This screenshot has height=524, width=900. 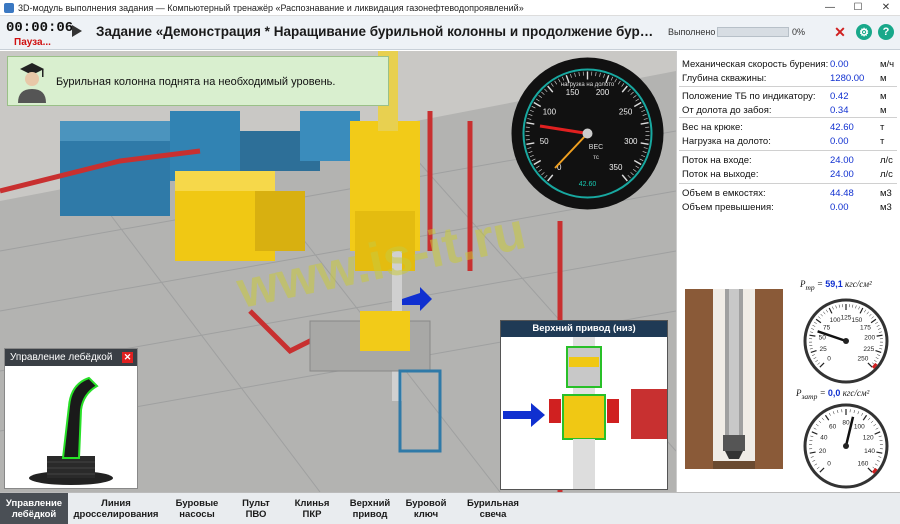 I want to click on param-row: Механическая скорость бурения: 0.00 м/ч, so click(x=789, y=66).